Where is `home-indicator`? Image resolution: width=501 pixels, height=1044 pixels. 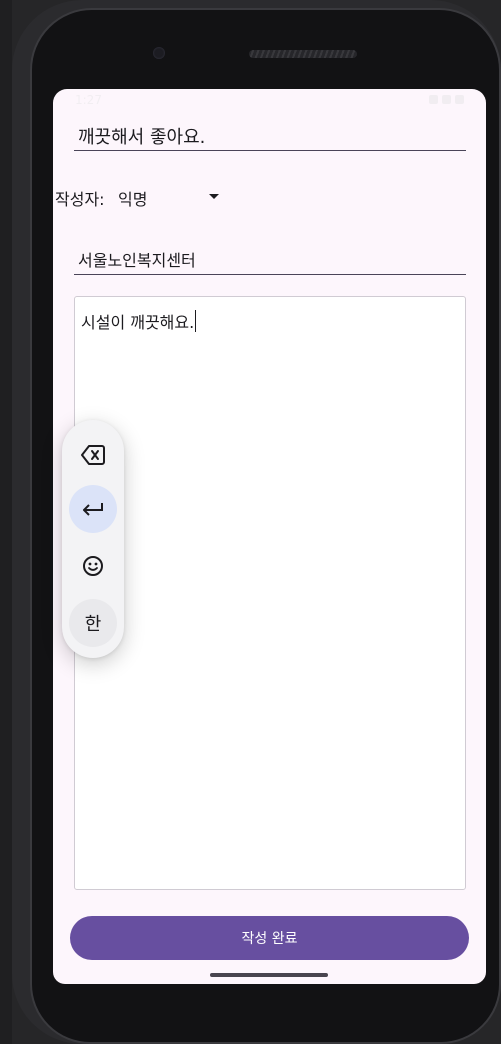
home-indicator is located at coordinates (269, 975).